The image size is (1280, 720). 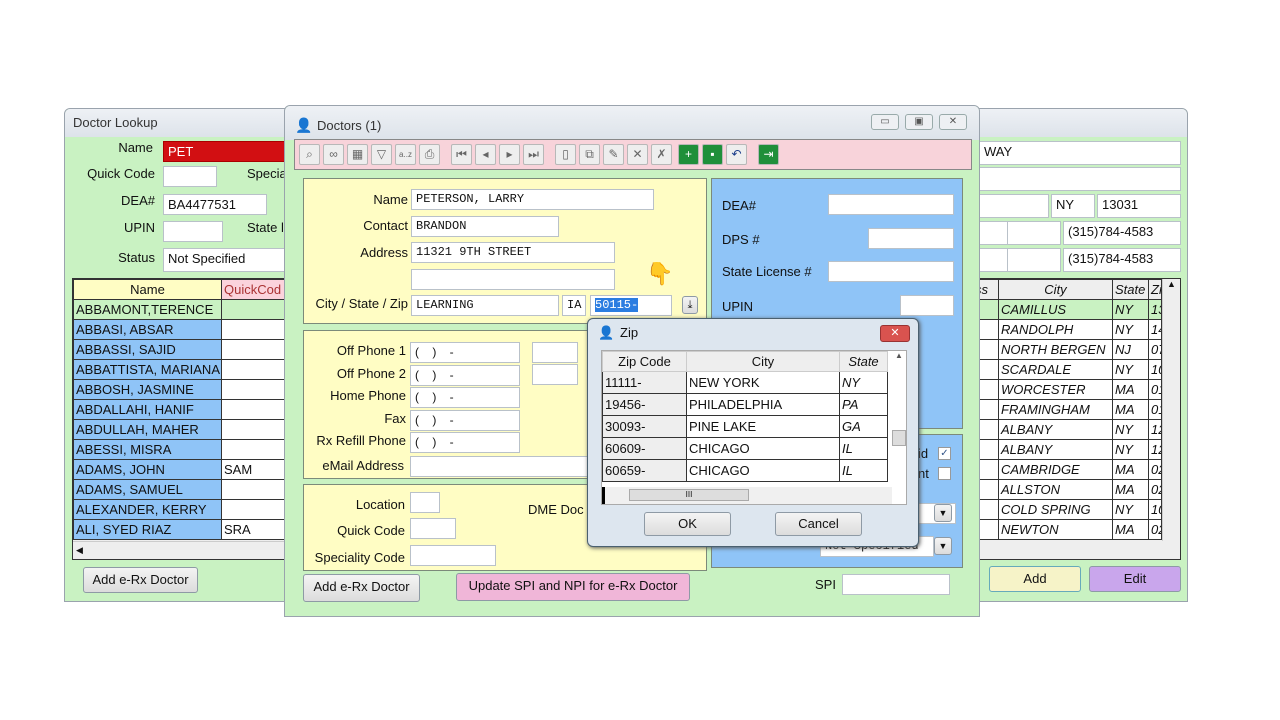 I want to click on horizontal-scrollbar: III, so click(x=747, y=495).